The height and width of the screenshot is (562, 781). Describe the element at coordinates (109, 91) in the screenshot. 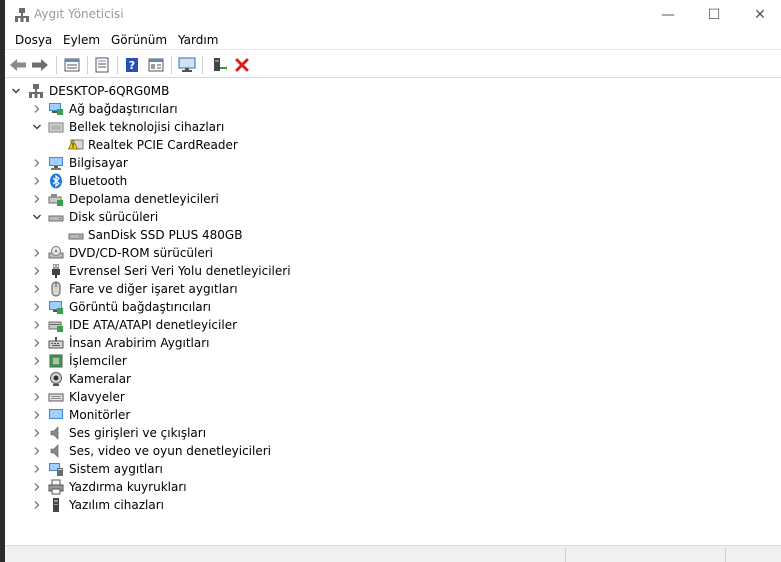

I see `tree-root-label: DESKTOP-6QRG0MB` at that location.